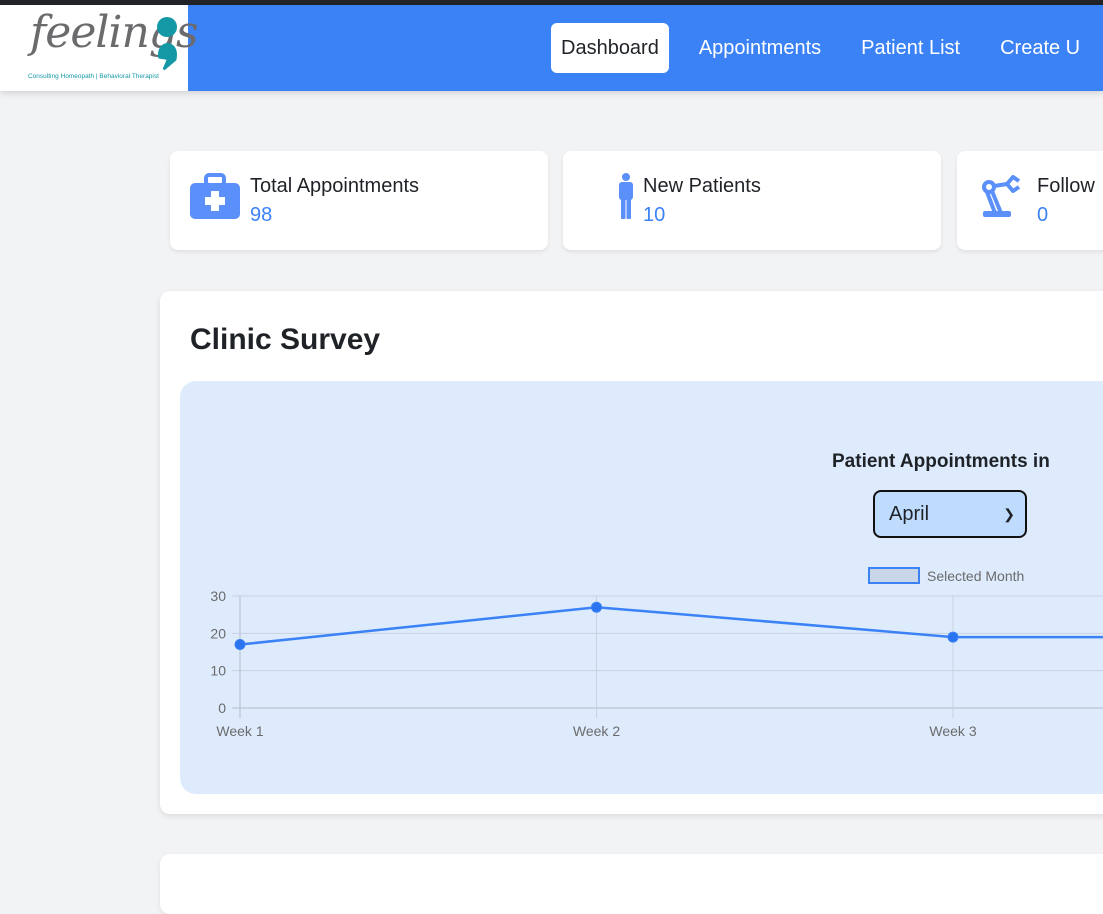 The image size is (1103, 914). I want to click on logo-semicolon-dot, so click(167, 27).